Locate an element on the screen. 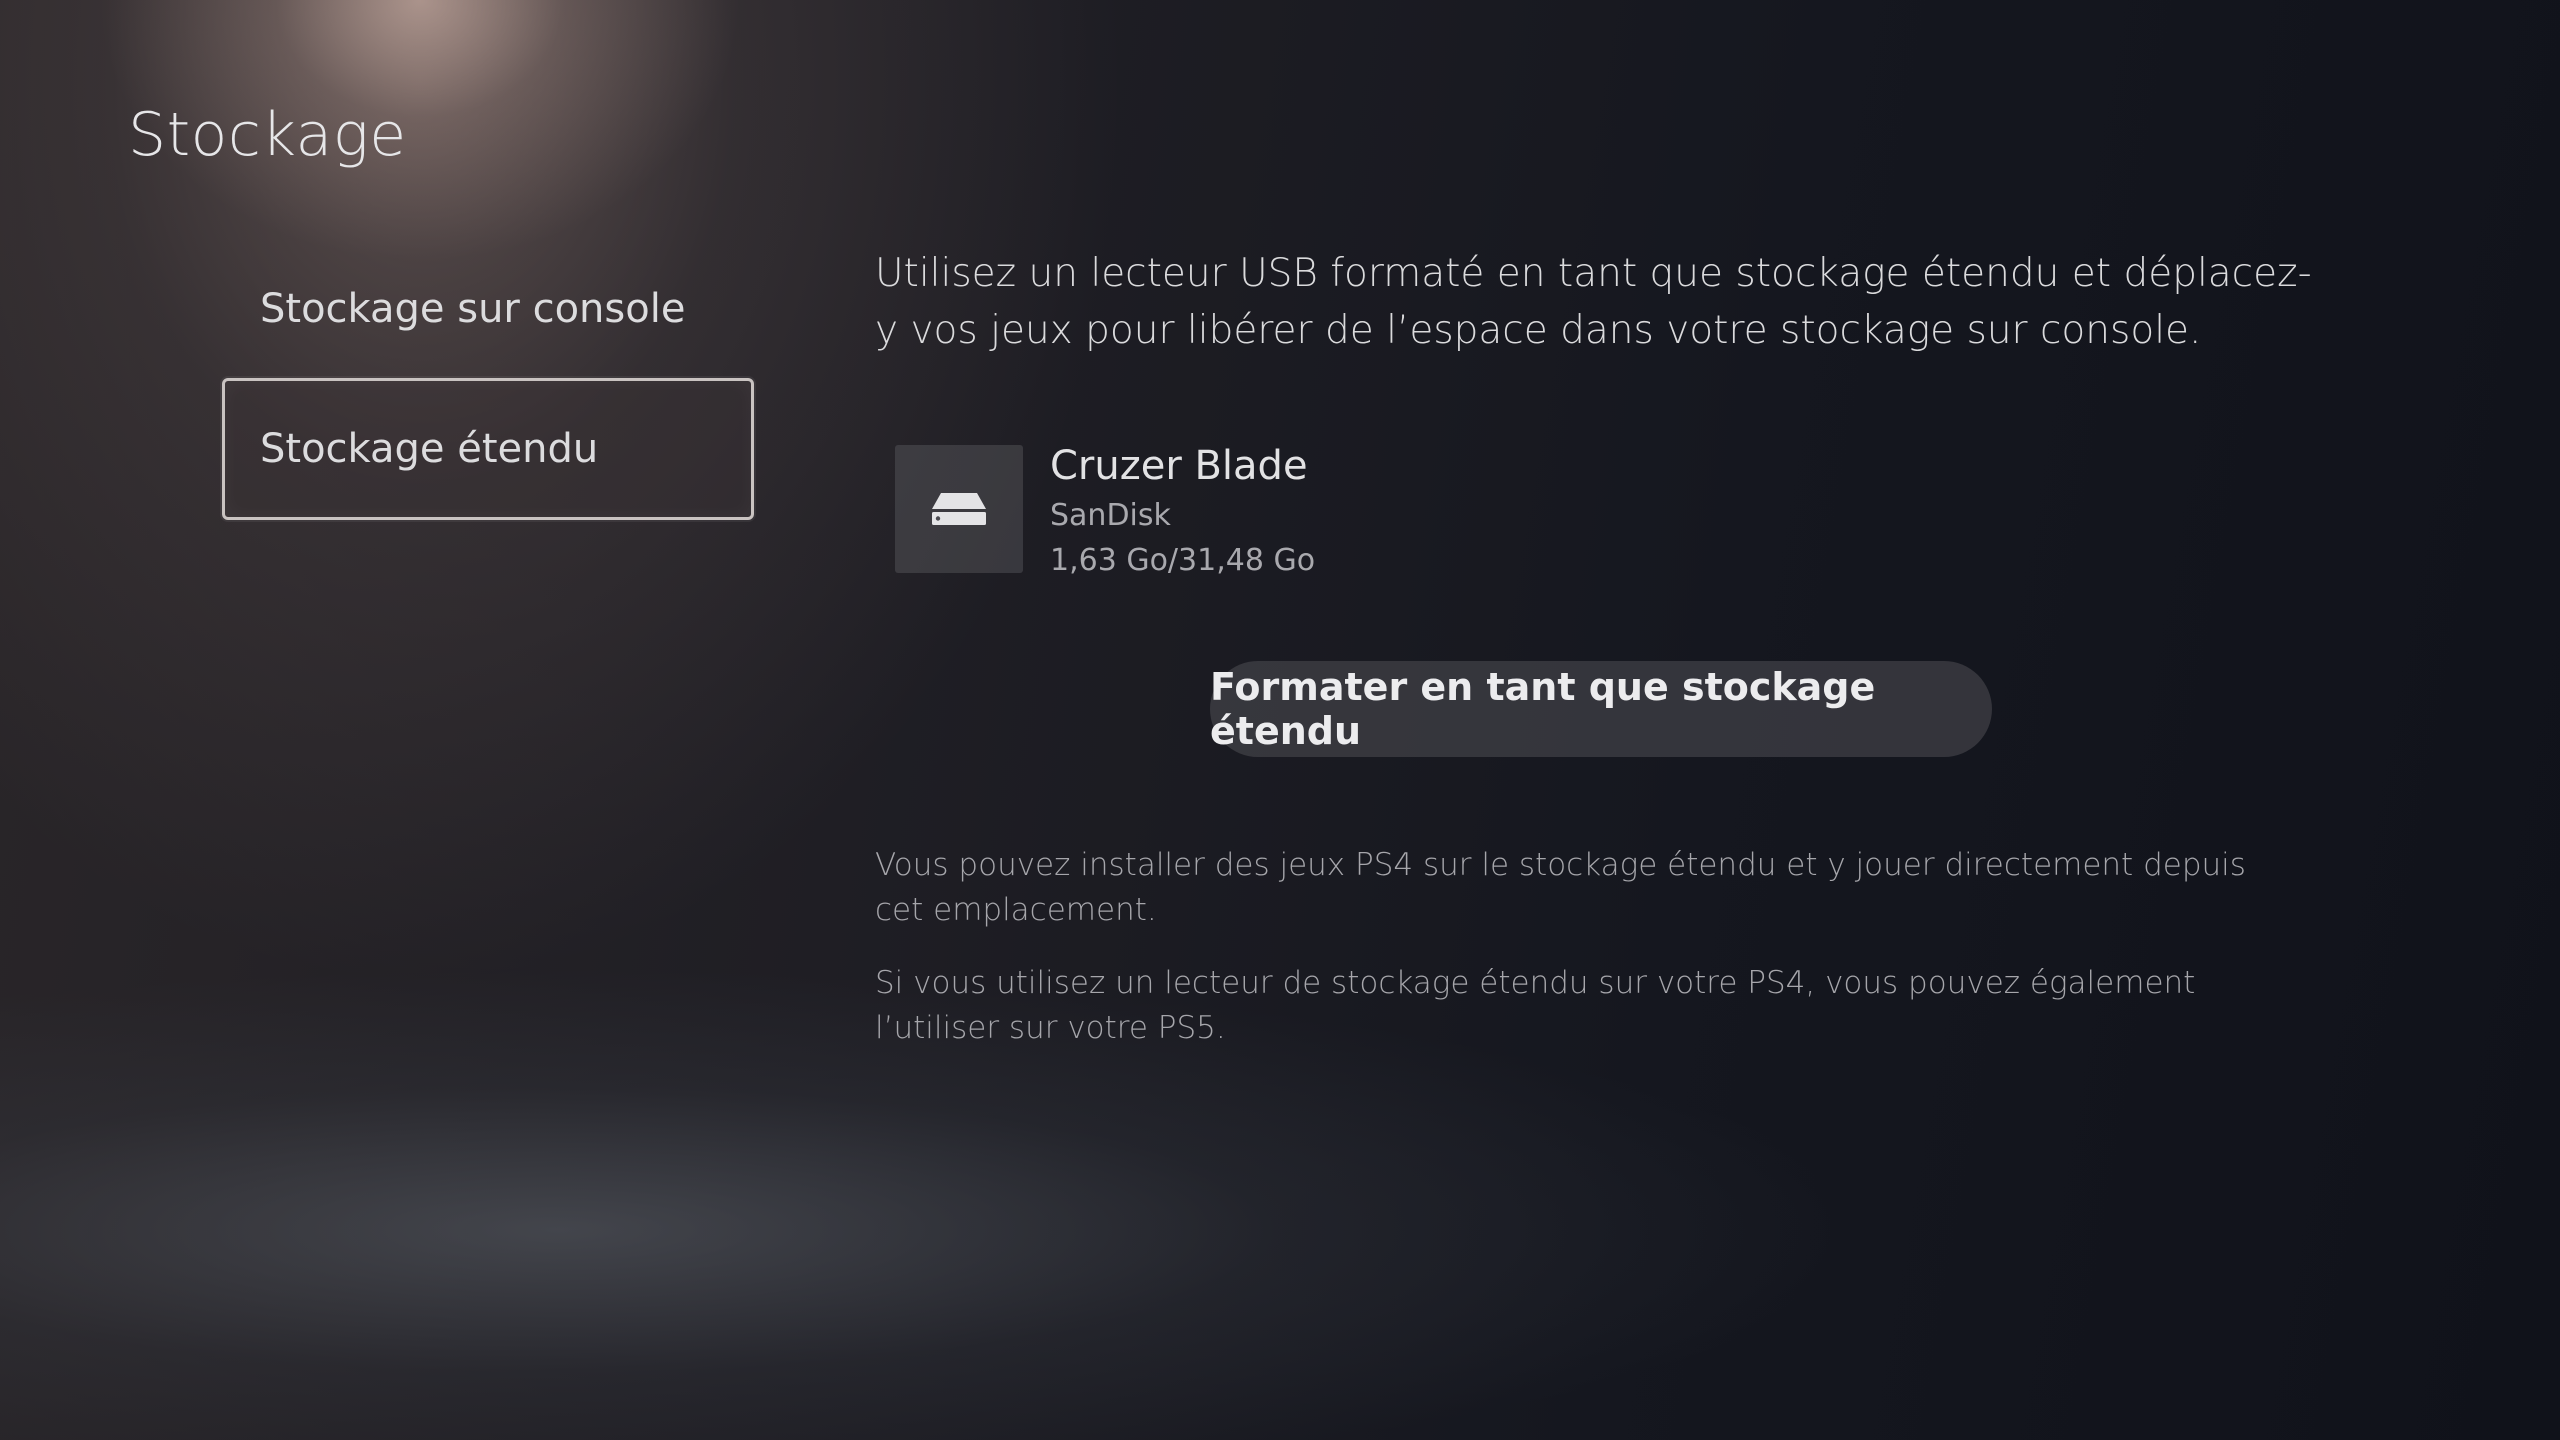 Image resolution: width=2560 pixels, height=1440 pixels. page-title: Stockage is located at coordinates (267, 135).